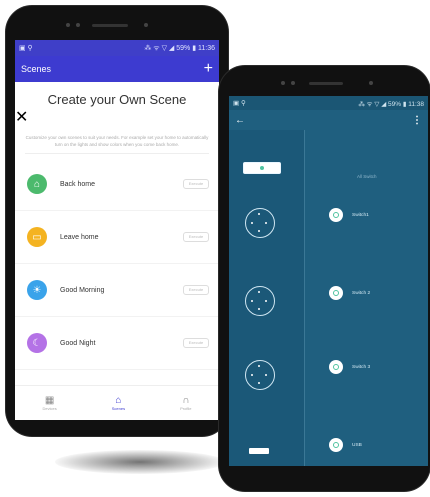 This screenshot has height=497, width=430. I want to click on usb-bar, so click(259, 451).